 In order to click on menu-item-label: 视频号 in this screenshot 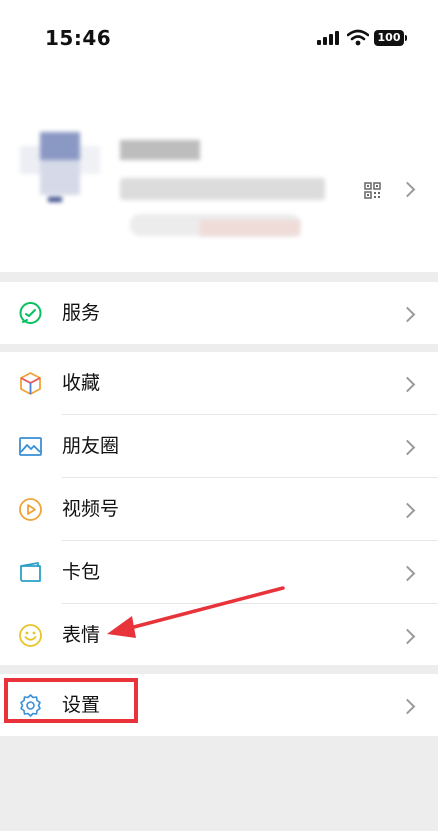, I will do `click(91, 509)`.